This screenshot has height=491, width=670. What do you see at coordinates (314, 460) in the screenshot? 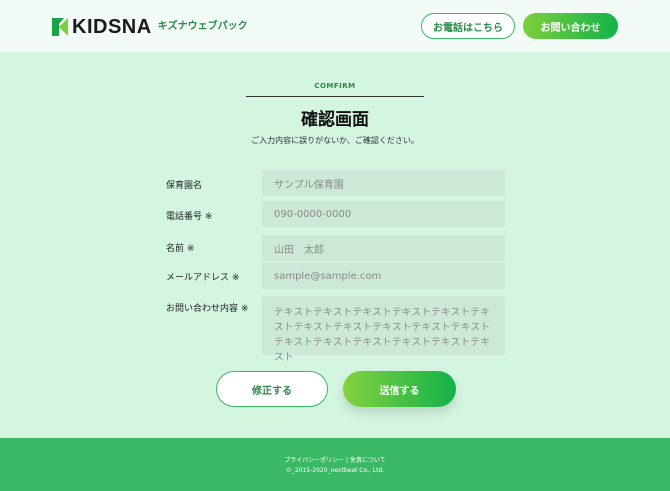
I see `privacy-link: プライバシーポリシー` at bounding box center [314, 460].